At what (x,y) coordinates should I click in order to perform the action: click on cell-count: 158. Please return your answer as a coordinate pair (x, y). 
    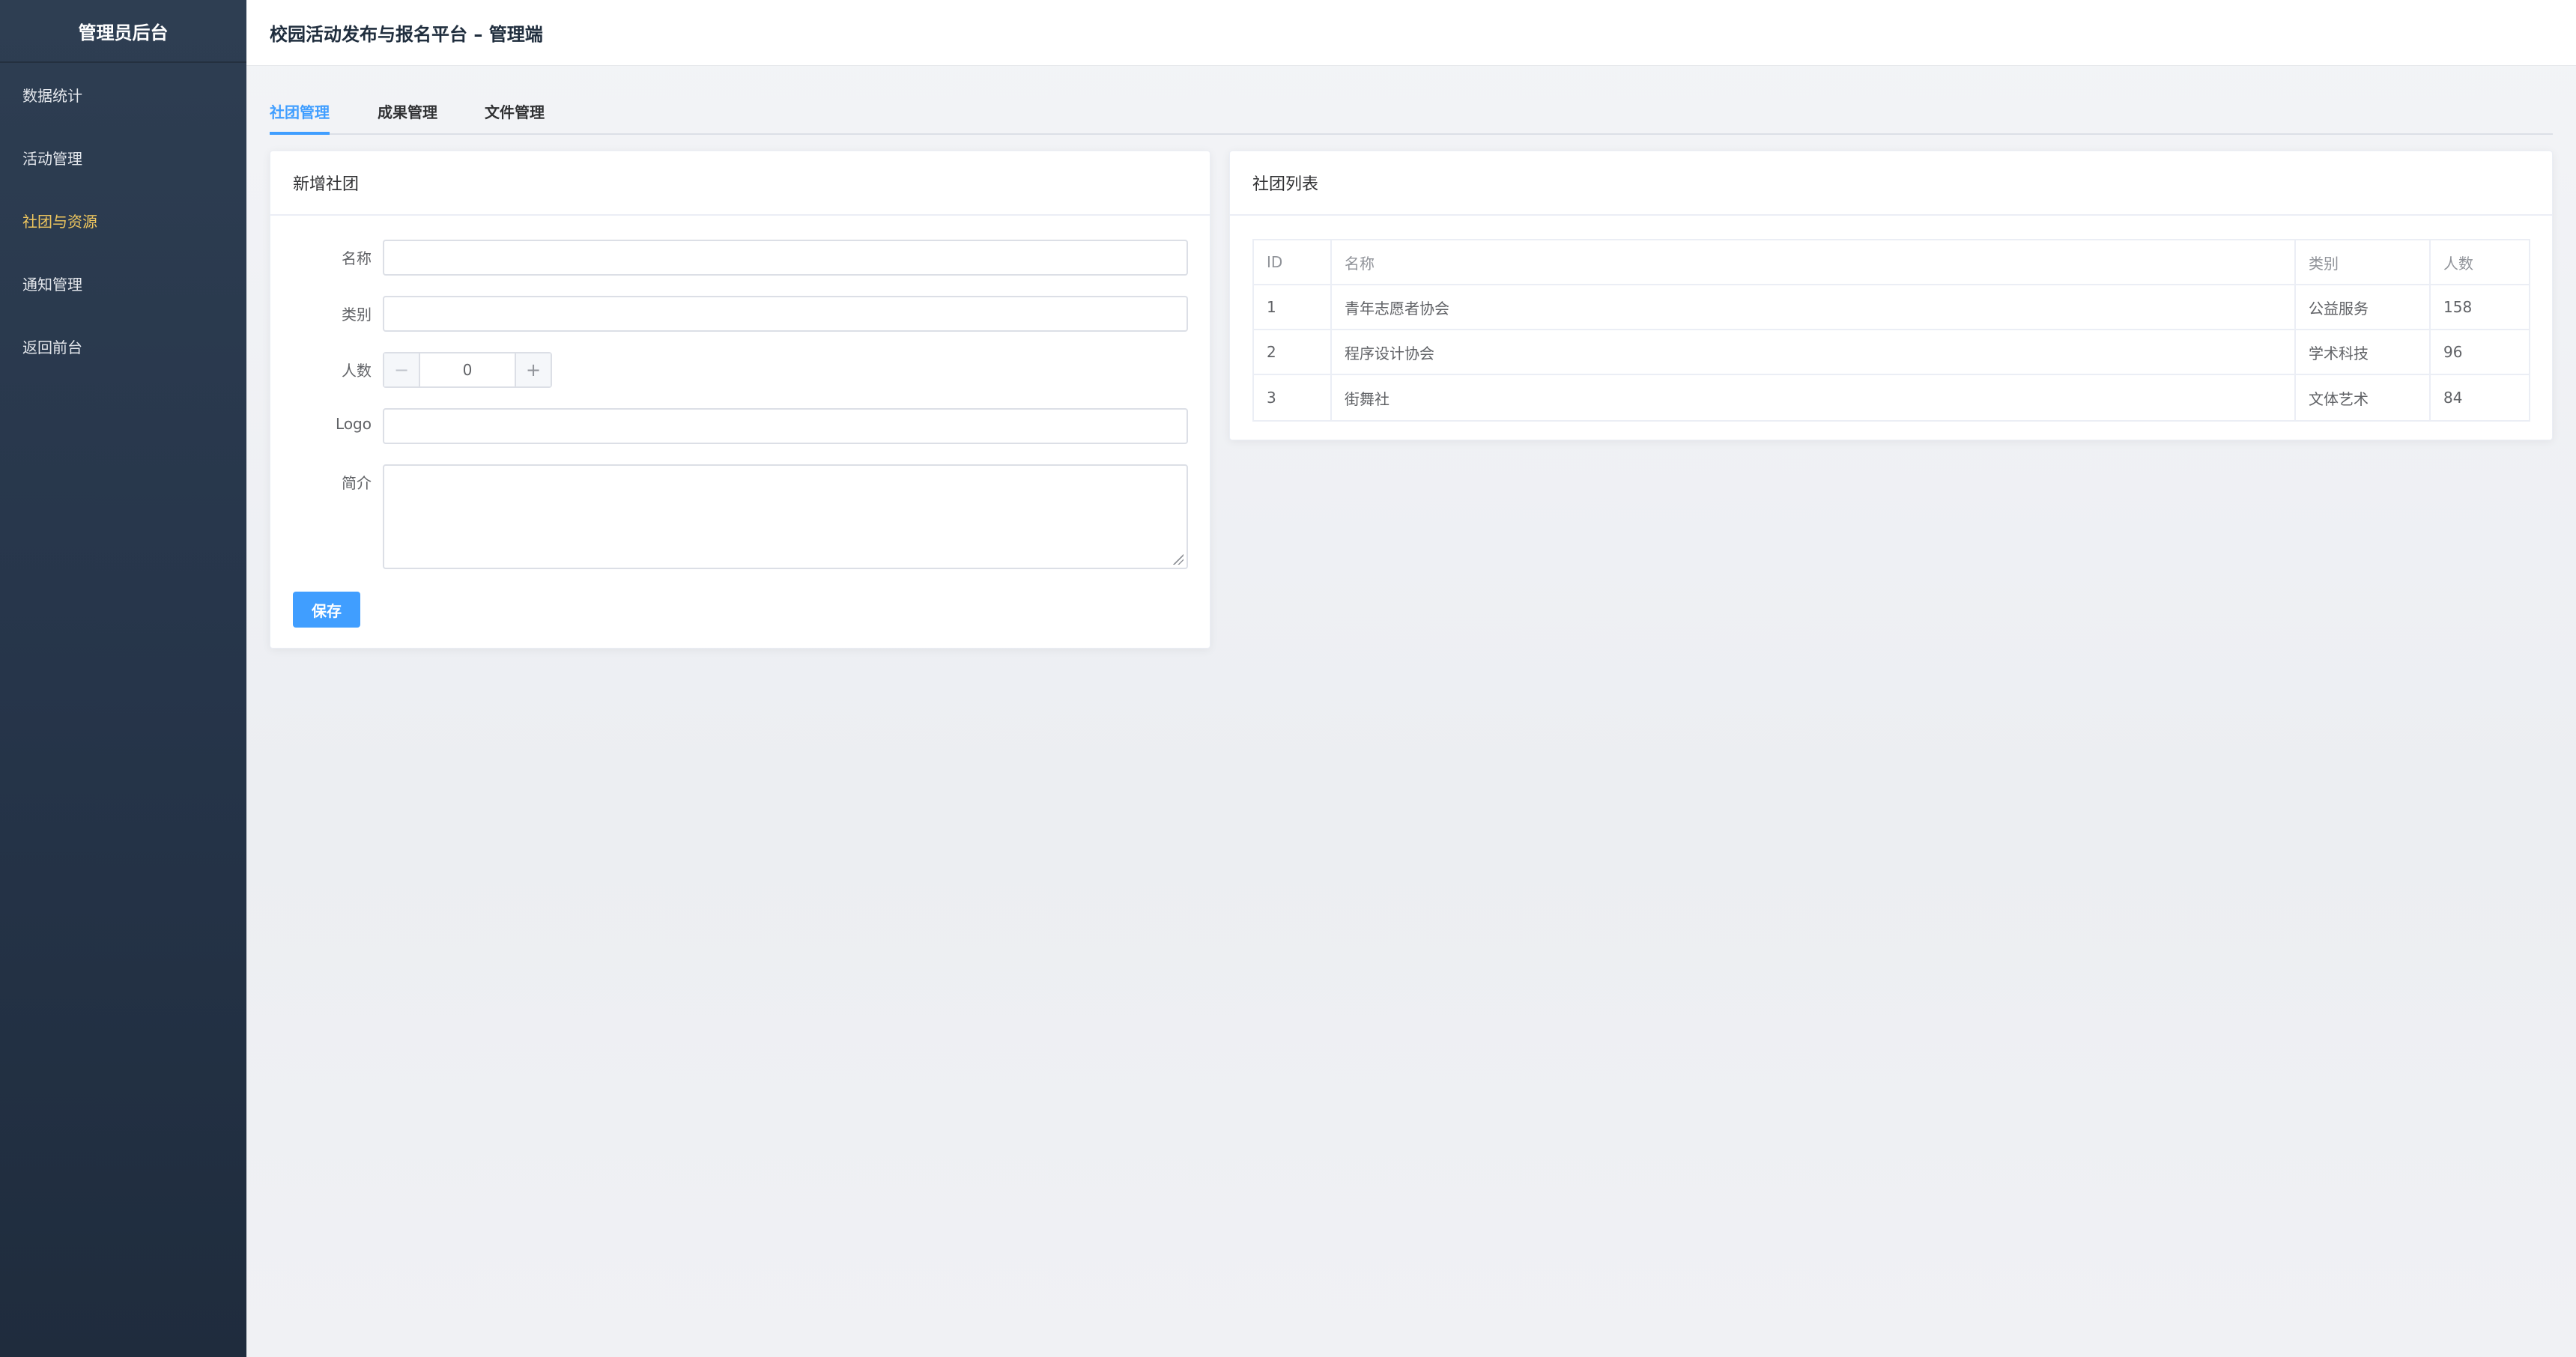
    Looking at the image, I should click on (2458, 307).